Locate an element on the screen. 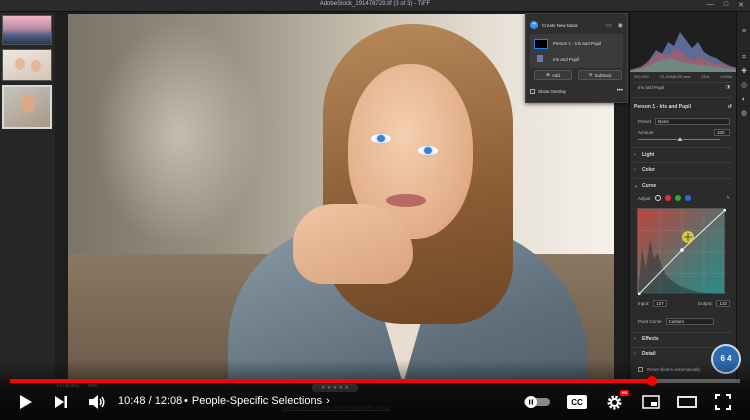  tone-curve-editor is located at coordinates (681, 251).